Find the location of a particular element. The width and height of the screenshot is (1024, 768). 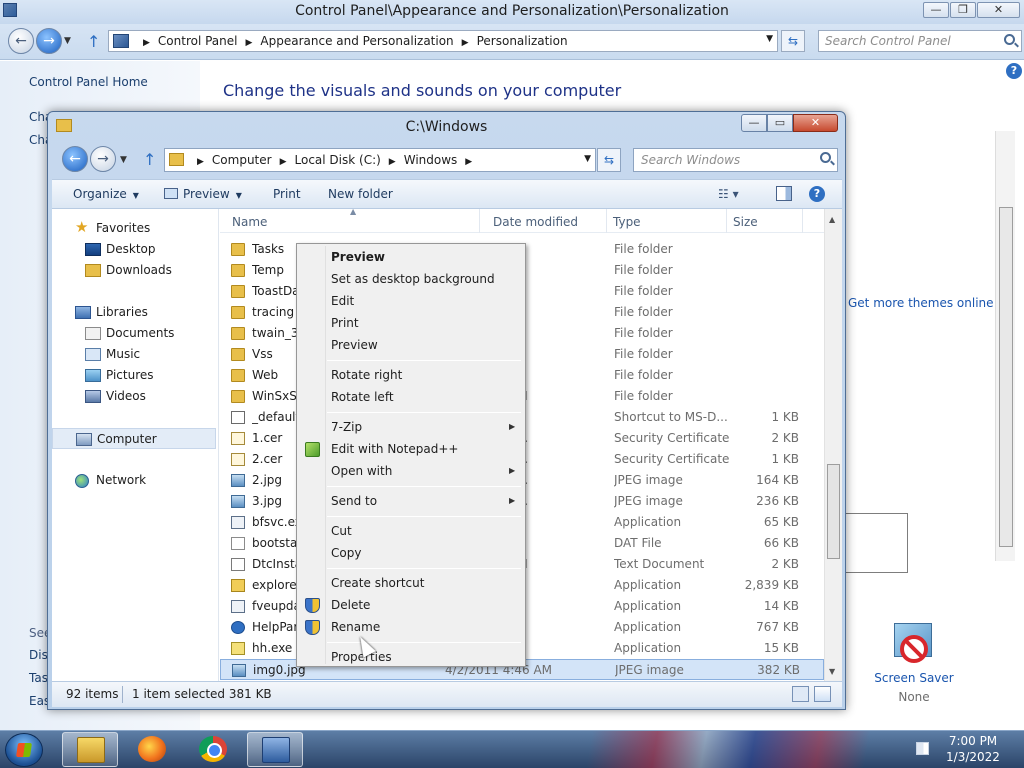

taskbar-firefox-button is located at coordinates (152, 749).